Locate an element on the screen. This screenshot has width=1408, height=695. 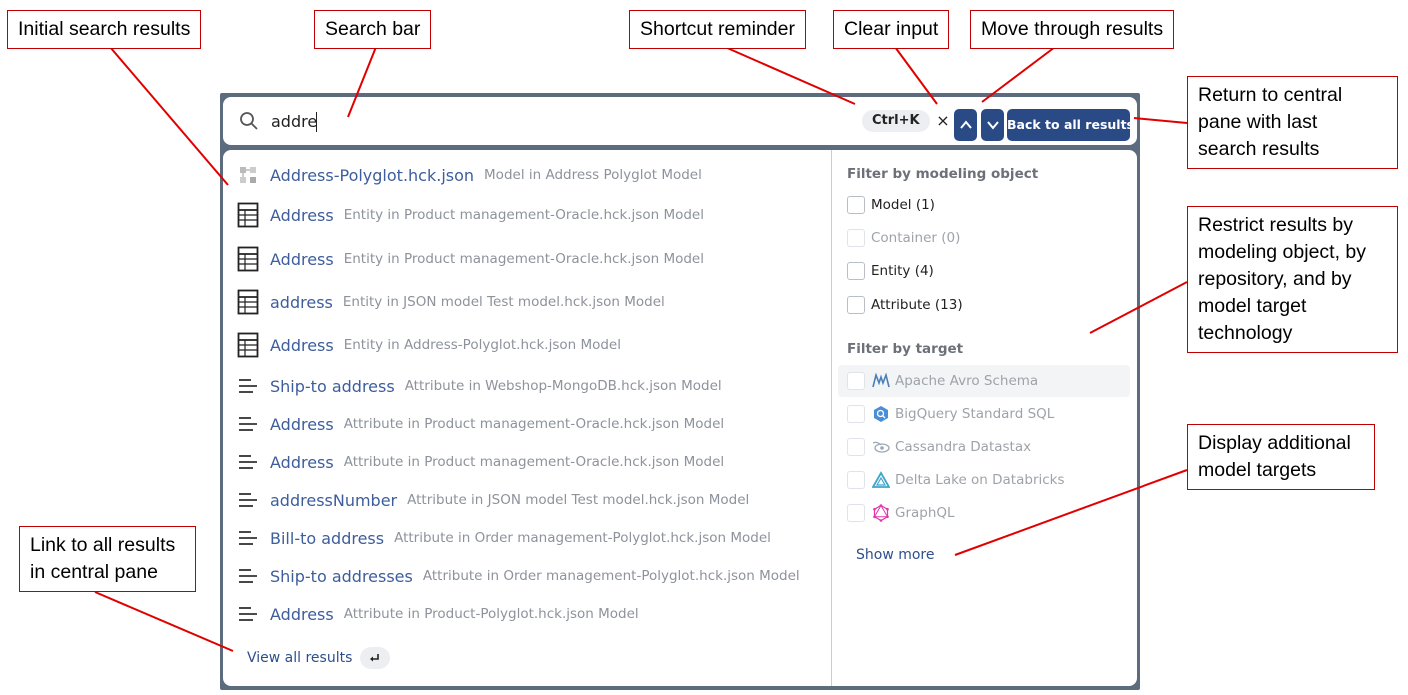
filter-target-cassandra: Cassandra Datastax is located at coordinates (984, 447).